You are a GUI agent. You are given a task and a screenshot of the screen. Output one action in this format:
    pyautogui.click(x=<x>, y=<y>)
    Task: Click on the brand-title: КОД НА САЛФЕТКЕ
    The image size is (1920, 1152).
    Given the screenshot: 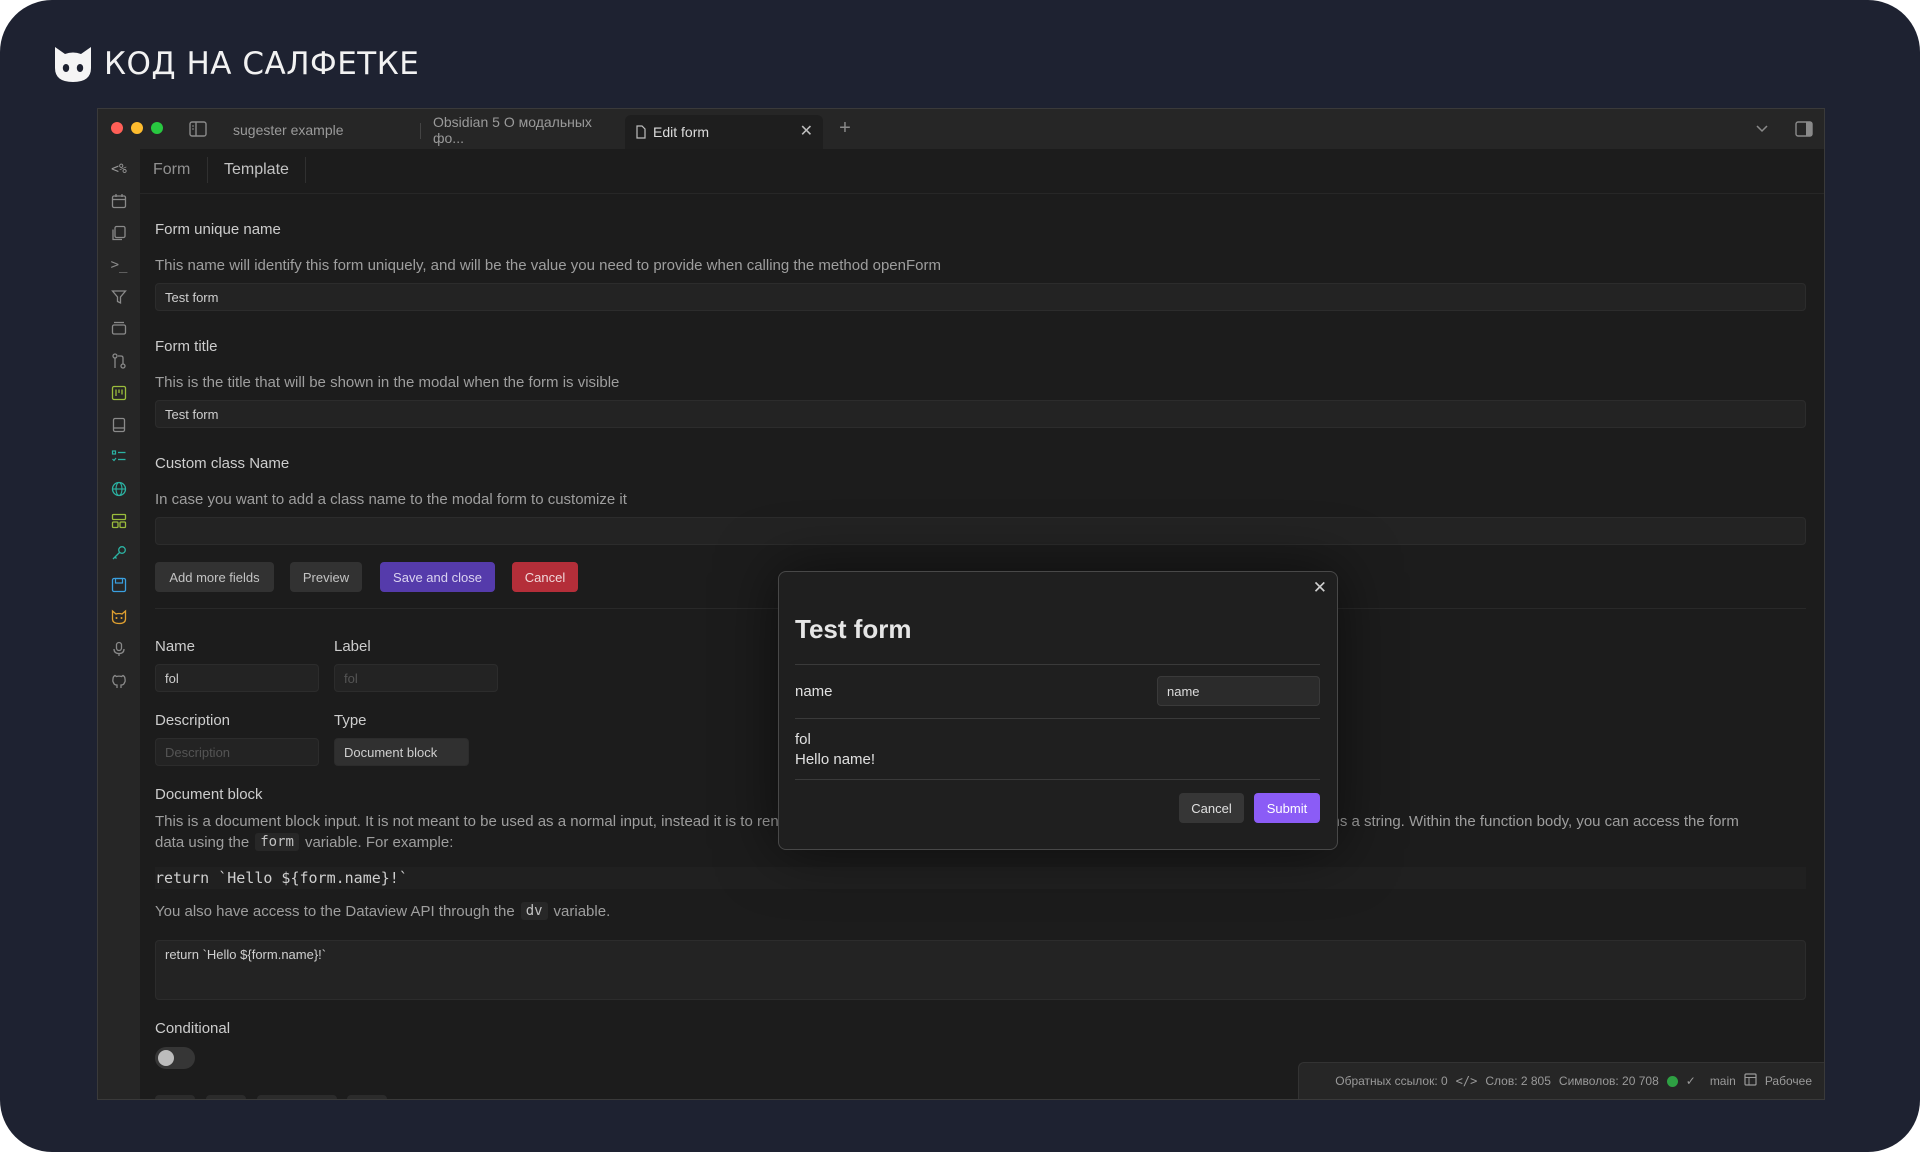 What is the action you would take?
    pyautogui.click(x=262, y=64)
    